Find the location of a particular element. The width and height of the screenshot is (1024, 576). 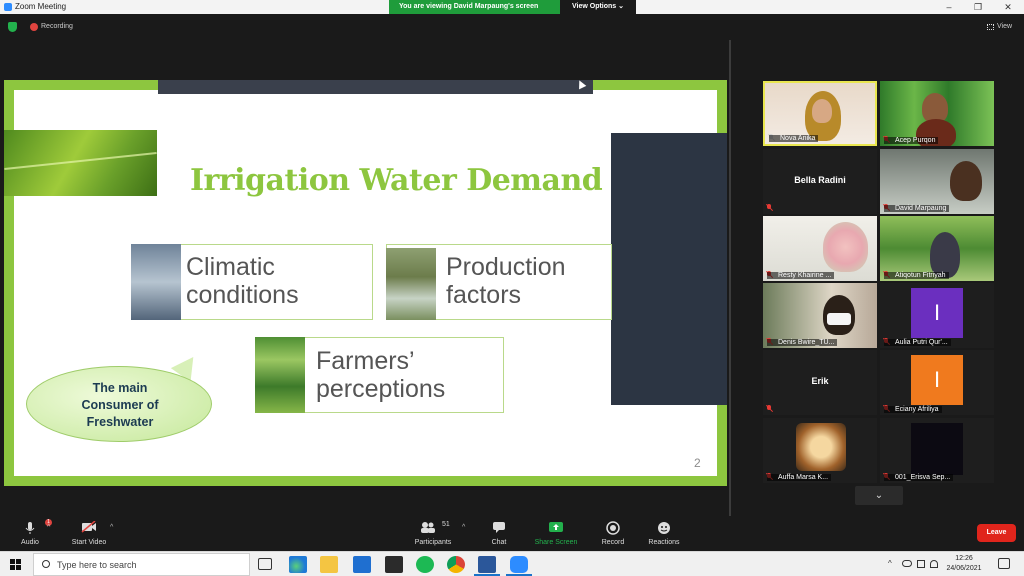

callout-text: The main Consumer of Freshwater is located at coordinates (120, 405).